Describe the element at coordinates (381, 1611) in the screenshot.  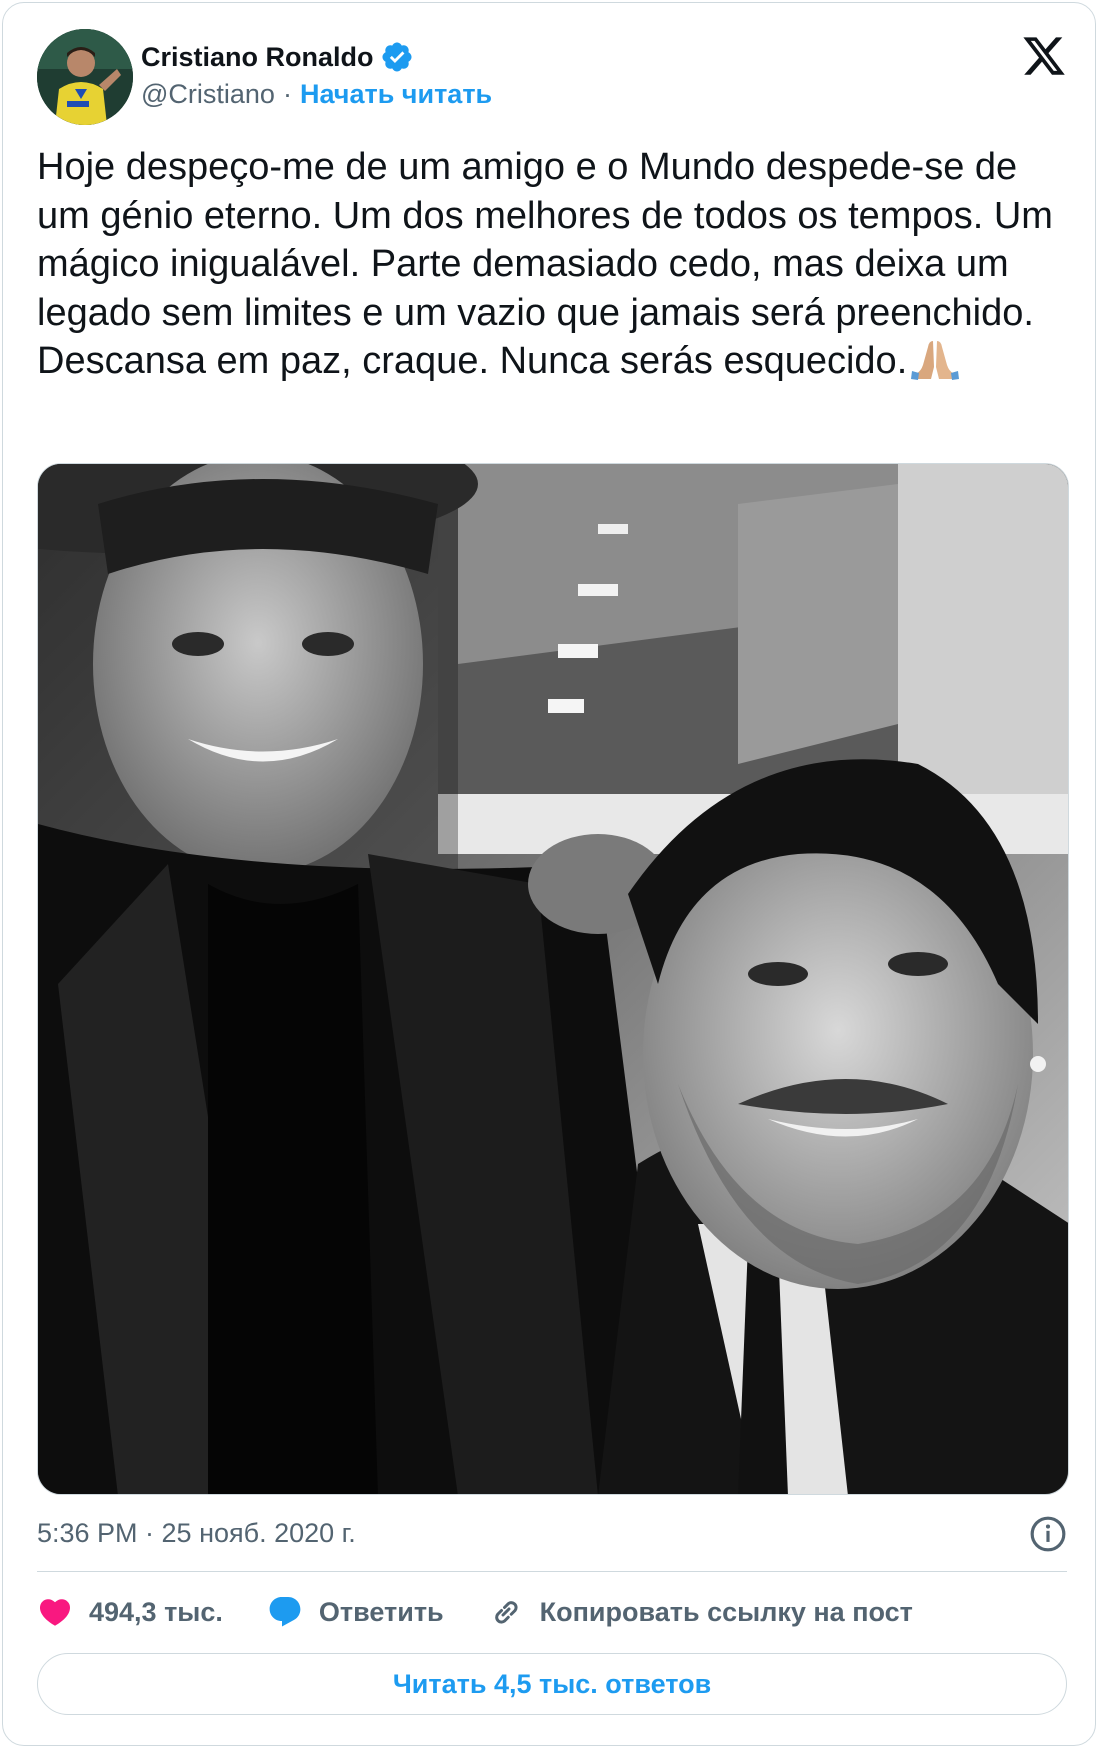
I see `reply-label: Ответить` at that location.